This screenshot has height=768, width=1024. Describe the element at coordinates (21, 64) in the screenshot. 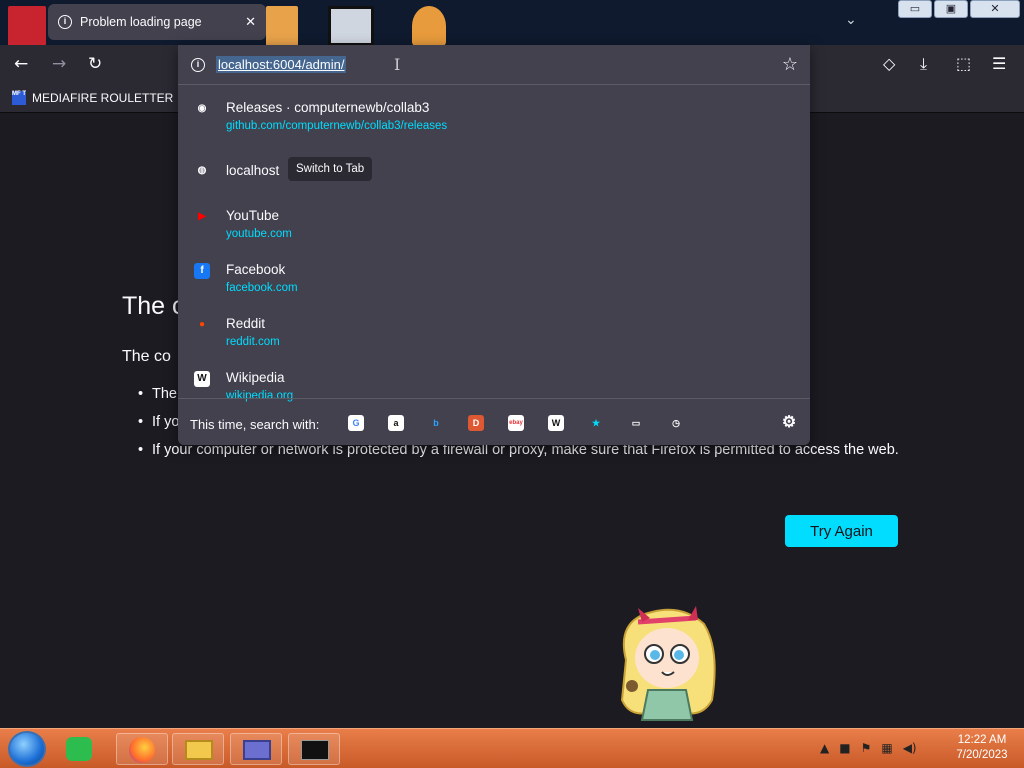

I see `back-button: ←` at that location.